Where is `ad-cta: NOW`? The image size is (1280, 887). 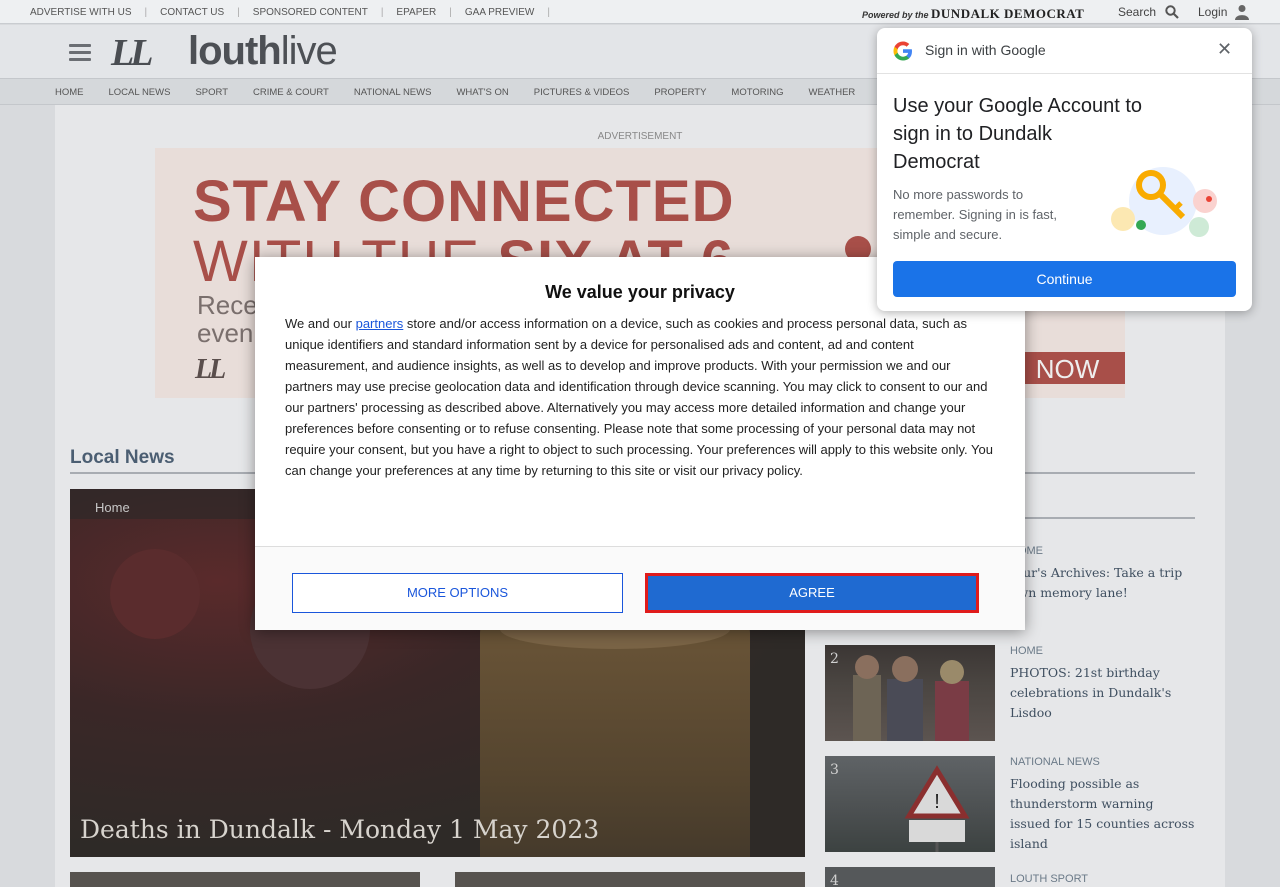
ad-cta: NOW is located at coordinates (1067, 368).